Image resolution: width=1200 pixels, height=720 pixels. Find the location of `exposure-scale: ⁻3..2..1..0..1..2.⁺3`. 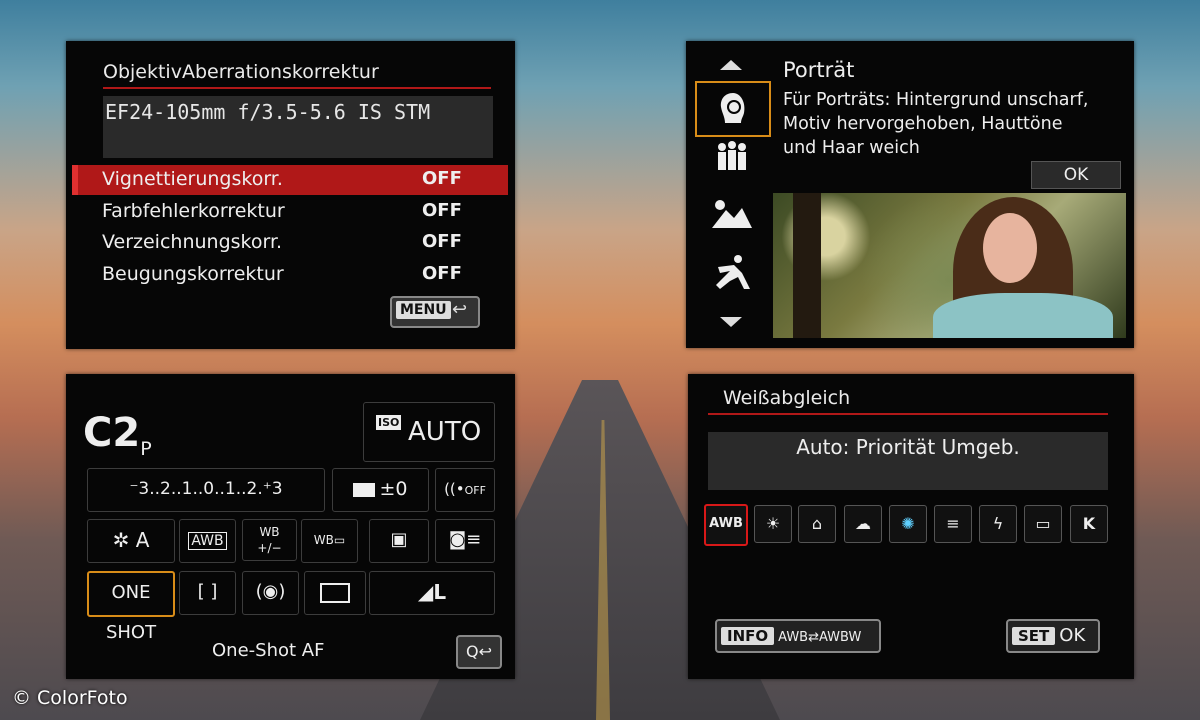

exposure-scale: ⁻3..2..1..0..1..2.⁺3 is located at coordinates (206, 490).